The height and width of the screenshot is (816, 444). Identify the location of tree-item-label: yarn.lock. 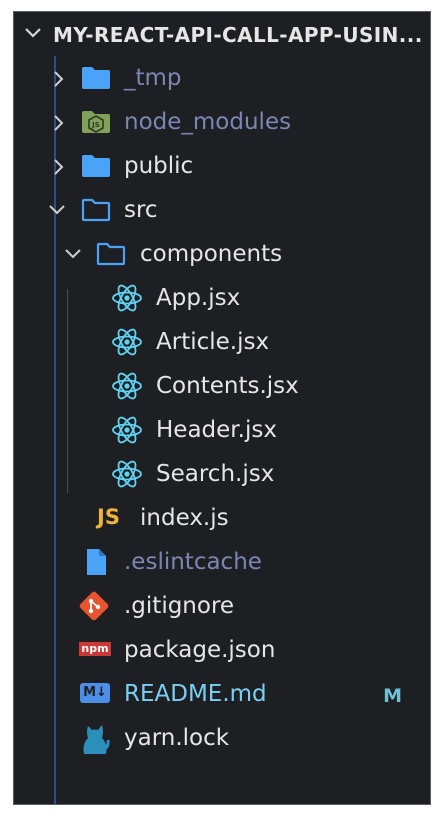
(177, 738).